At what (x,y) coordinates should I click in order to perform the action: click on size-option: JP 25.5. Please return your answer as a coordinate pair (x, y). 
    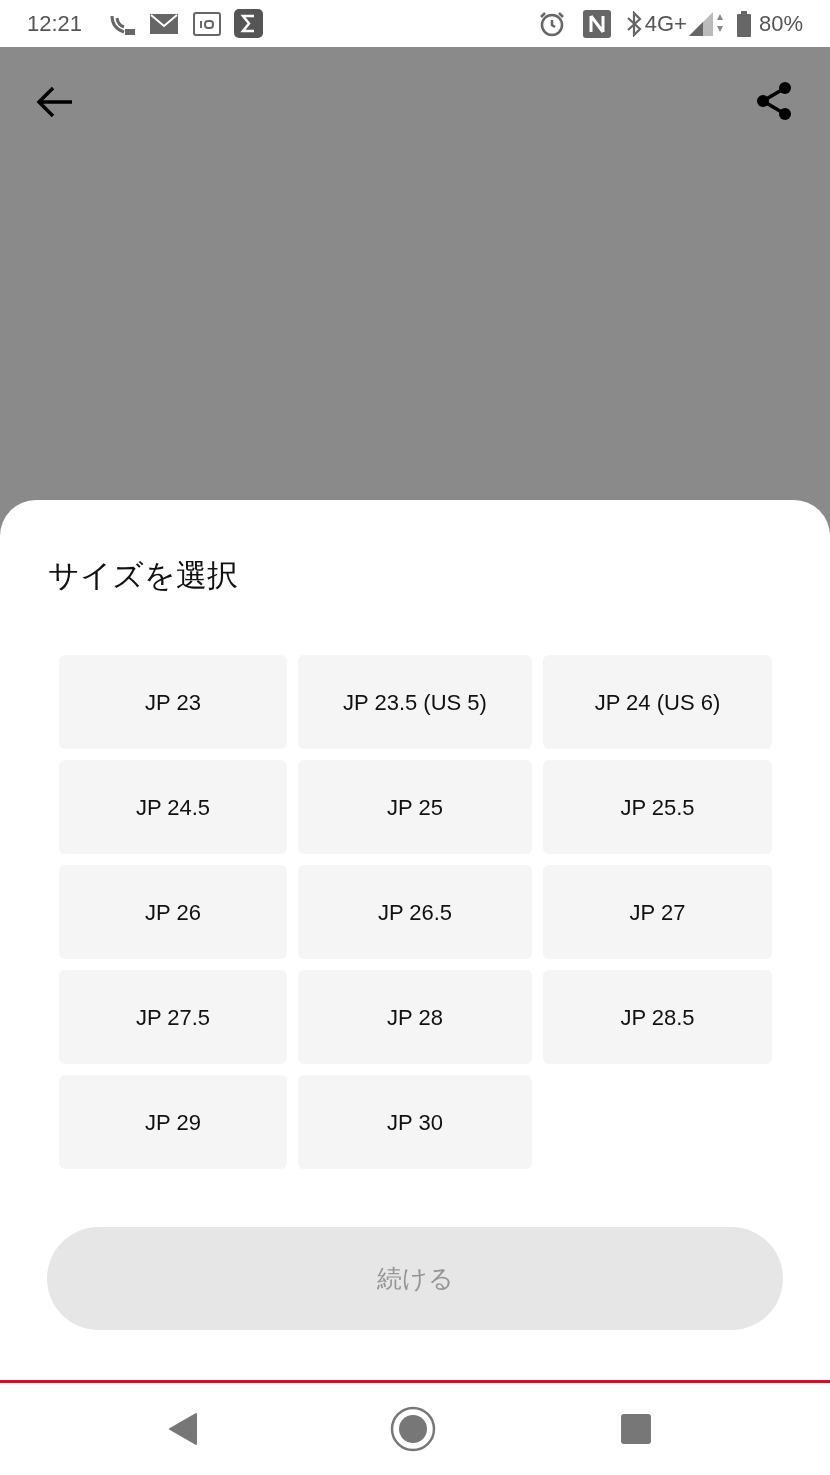
    Looking at the image, I should click on (657, 807).